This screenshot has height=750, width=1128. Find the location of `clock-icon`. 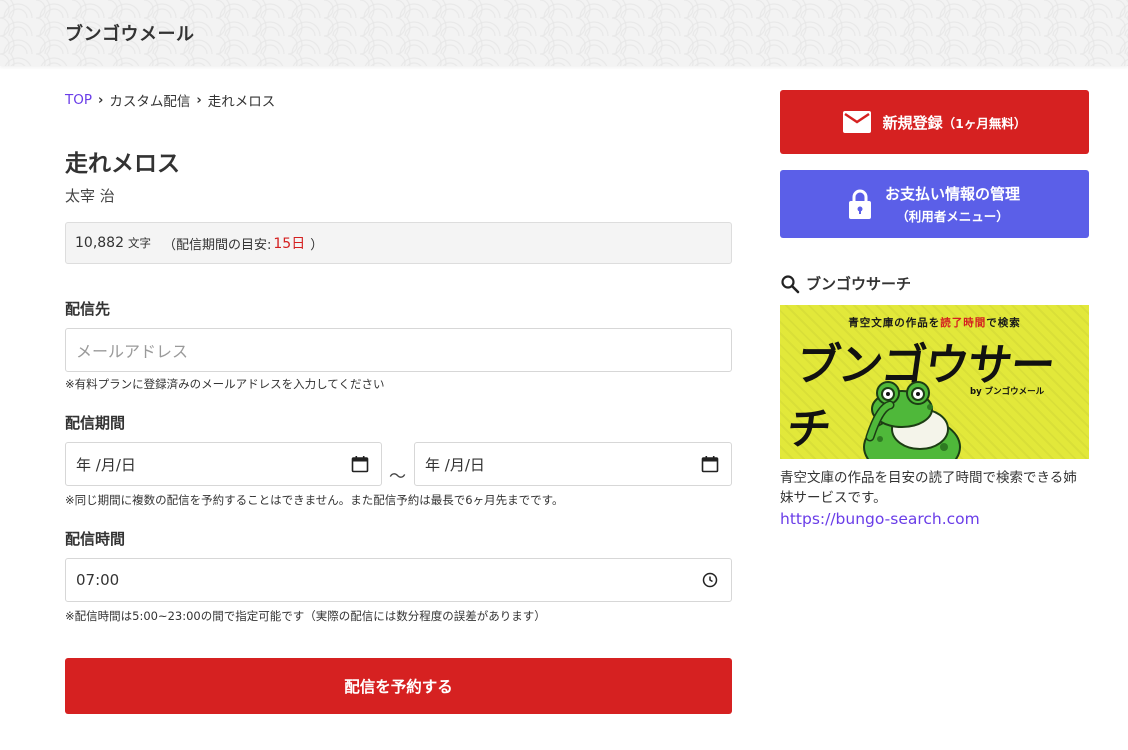

clock-icon is located at coordinates (710, 580).